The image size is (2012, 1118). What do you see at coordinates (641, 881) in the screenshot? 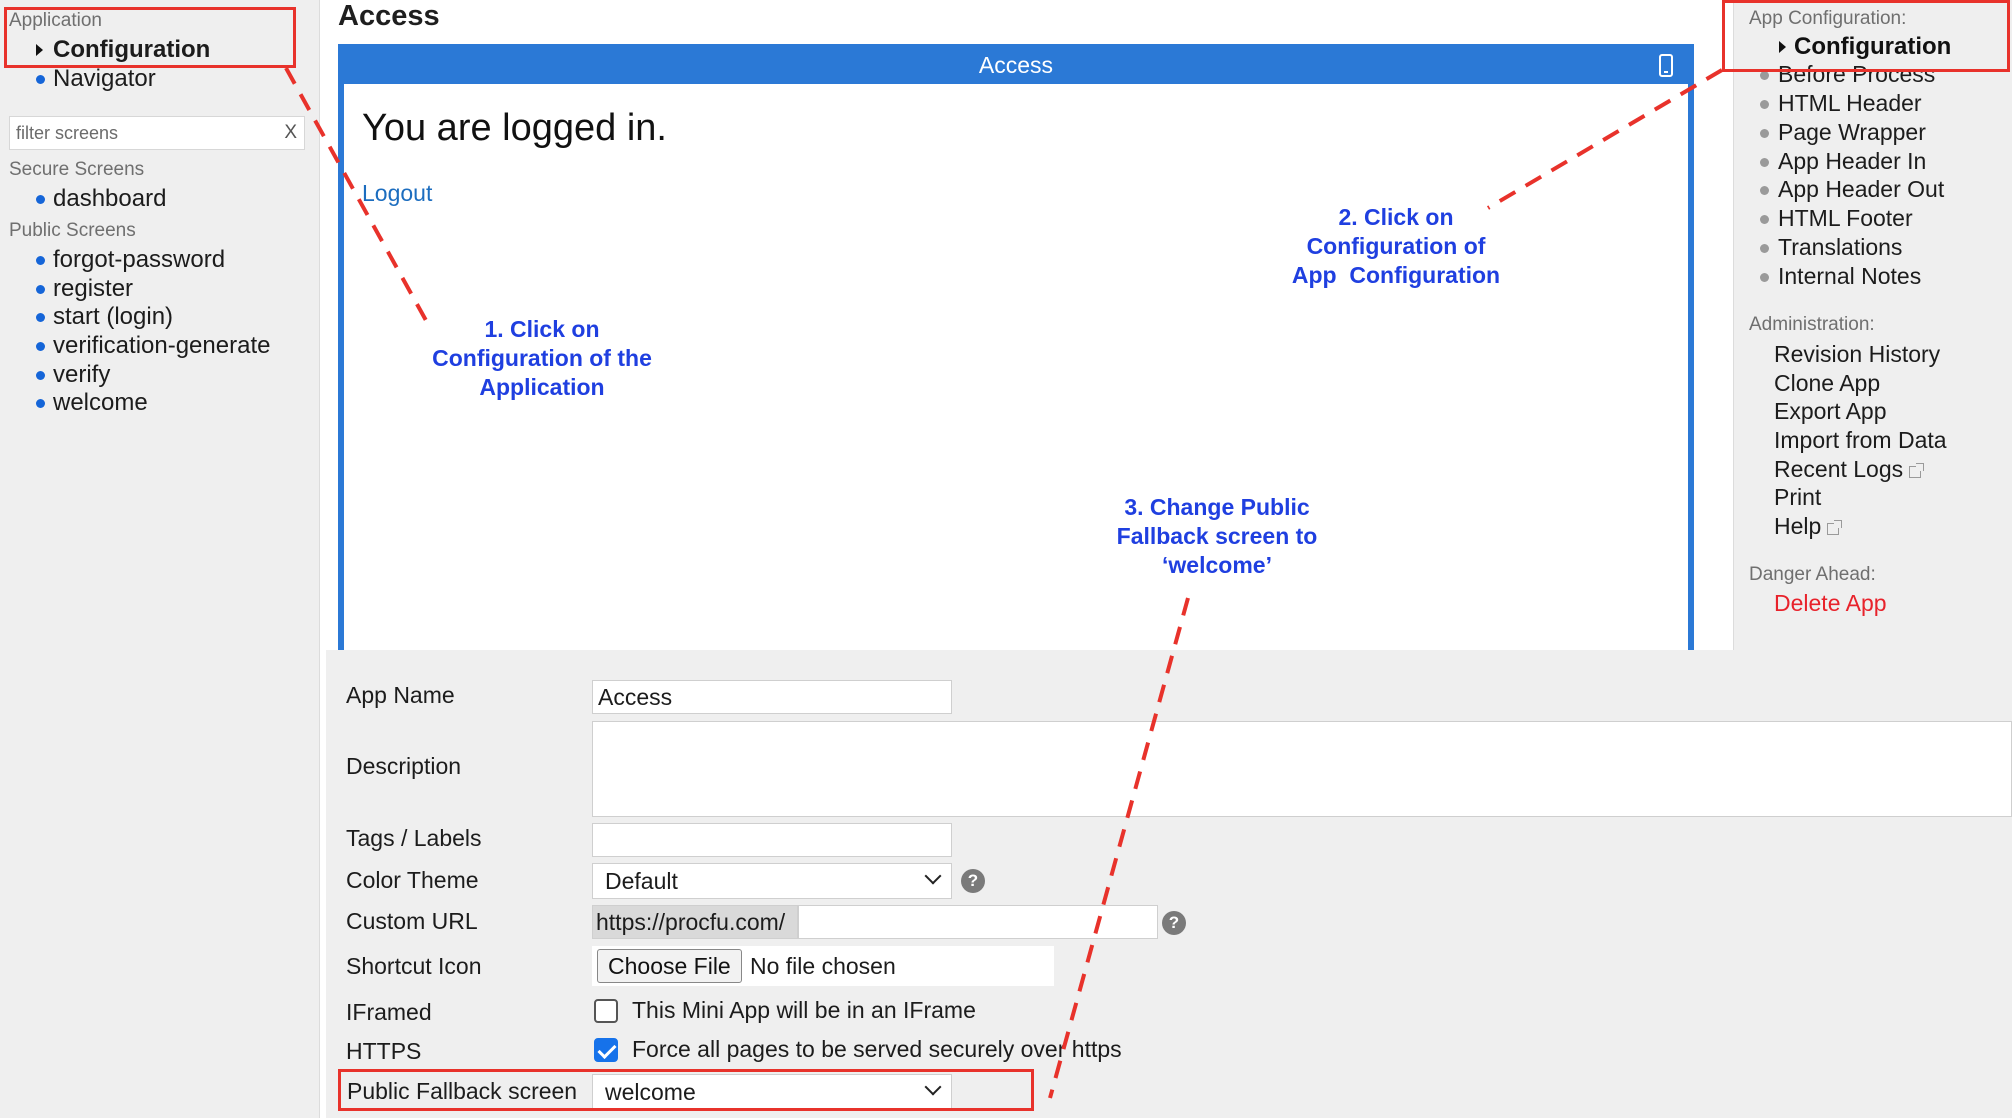
I see `color-theme-value: Default` at bounding box center [641, 881].